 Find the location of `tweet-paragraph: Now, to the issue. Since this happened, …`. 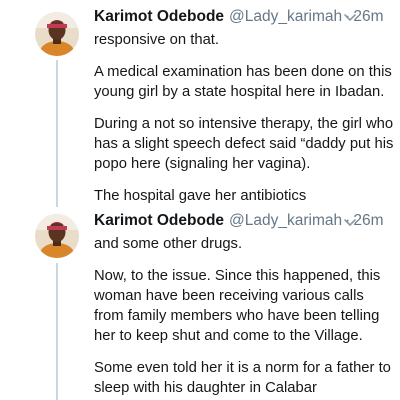

tweet-paragraph: Now, to the issue. Since this happened, … is located at coordinates (237, 306).